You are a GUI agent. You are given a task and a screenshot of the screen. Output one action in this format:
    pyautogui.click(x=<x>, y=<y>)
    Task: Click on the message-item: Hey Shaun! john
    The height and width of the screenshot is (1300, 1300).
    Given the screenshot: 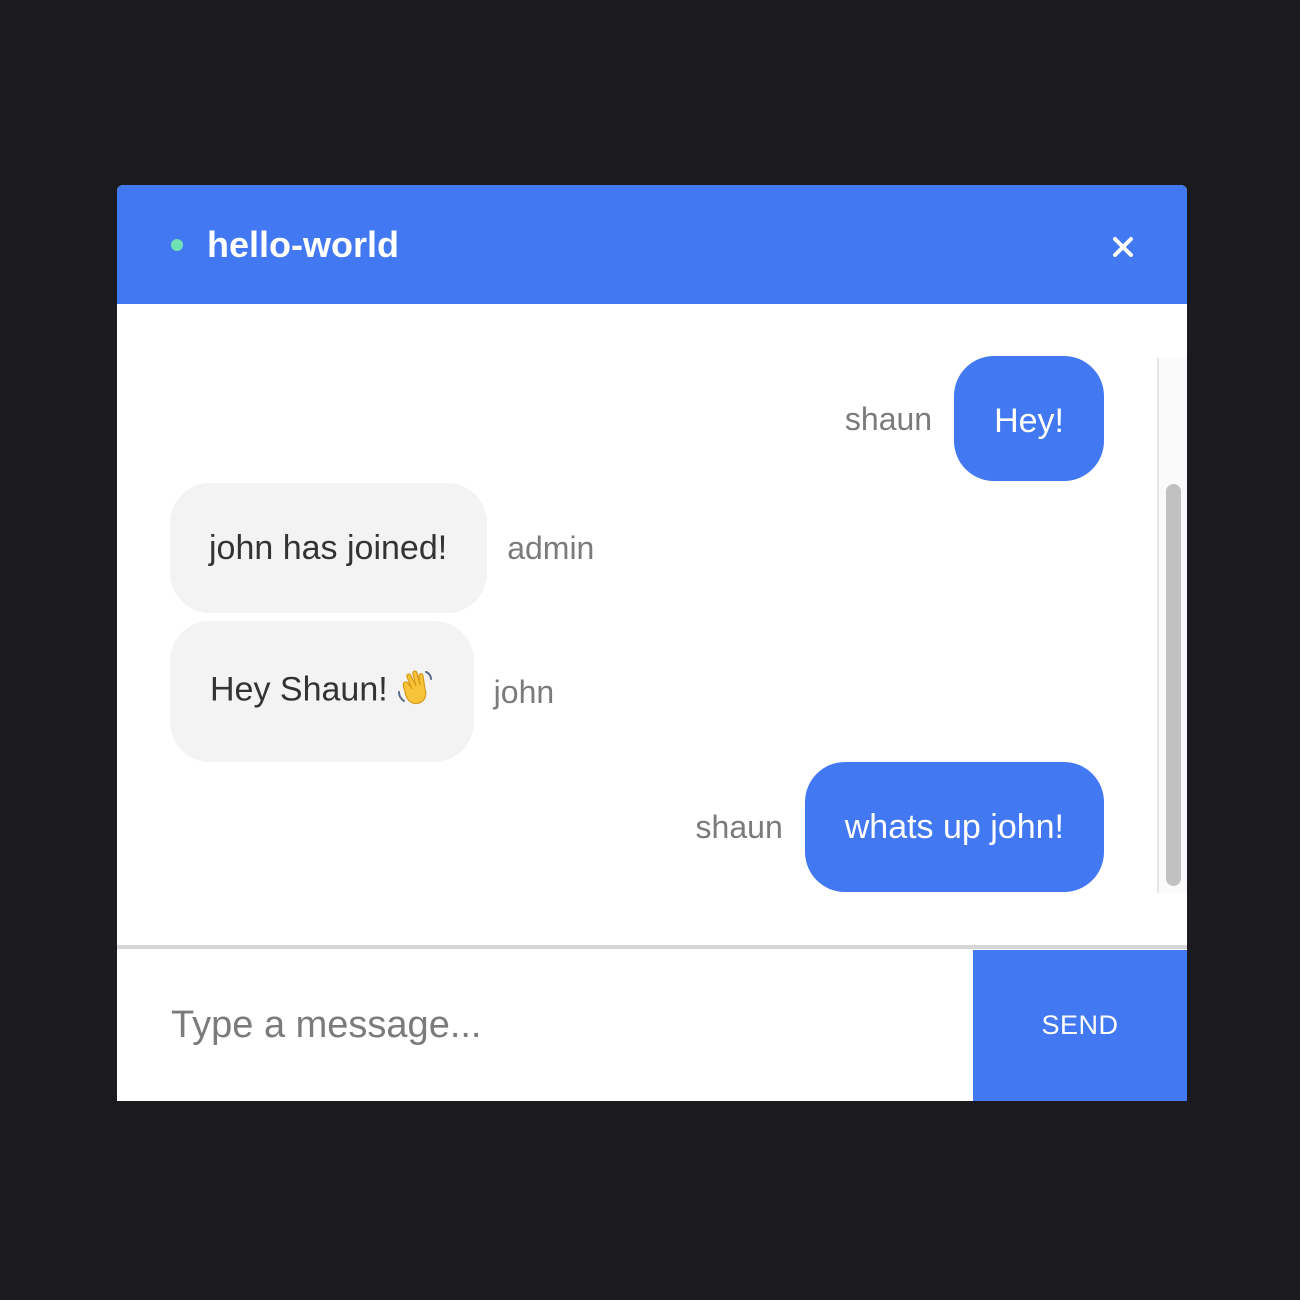 What is the action you would take?
    pyautogui.click(x=362, y=691)
    